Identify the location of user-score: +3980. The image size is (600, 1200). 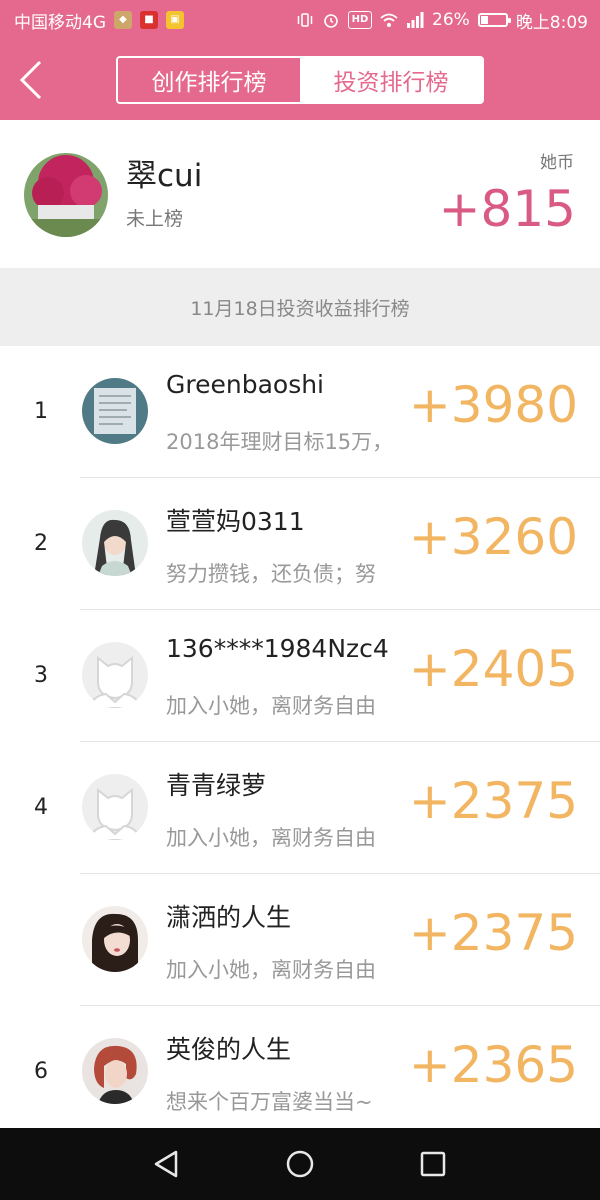
(493, 405).